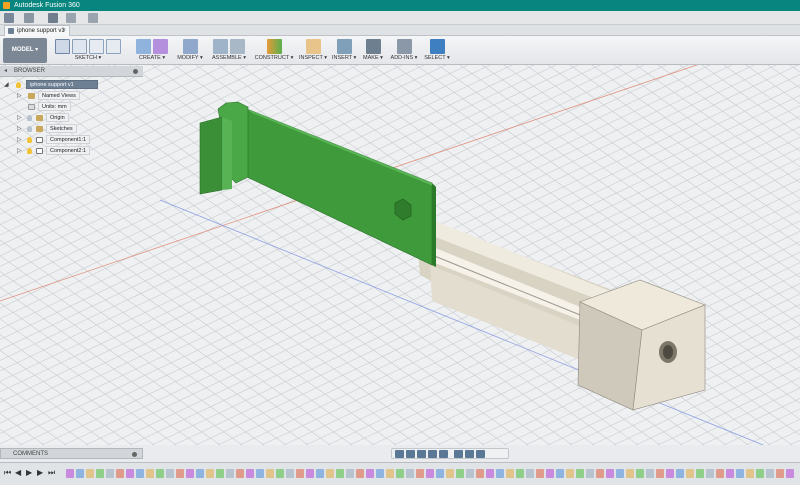  What do you see at coordinates (480, 454) in the screenshot?
I see `viewports-icon` at bounding box center [480, 454].